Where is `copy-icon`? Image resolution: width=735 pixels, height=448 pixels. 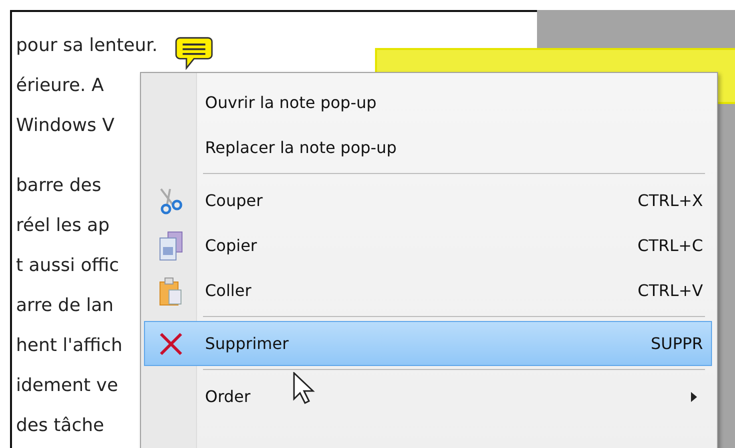
copy-icon is located at coordinates (171, 245).